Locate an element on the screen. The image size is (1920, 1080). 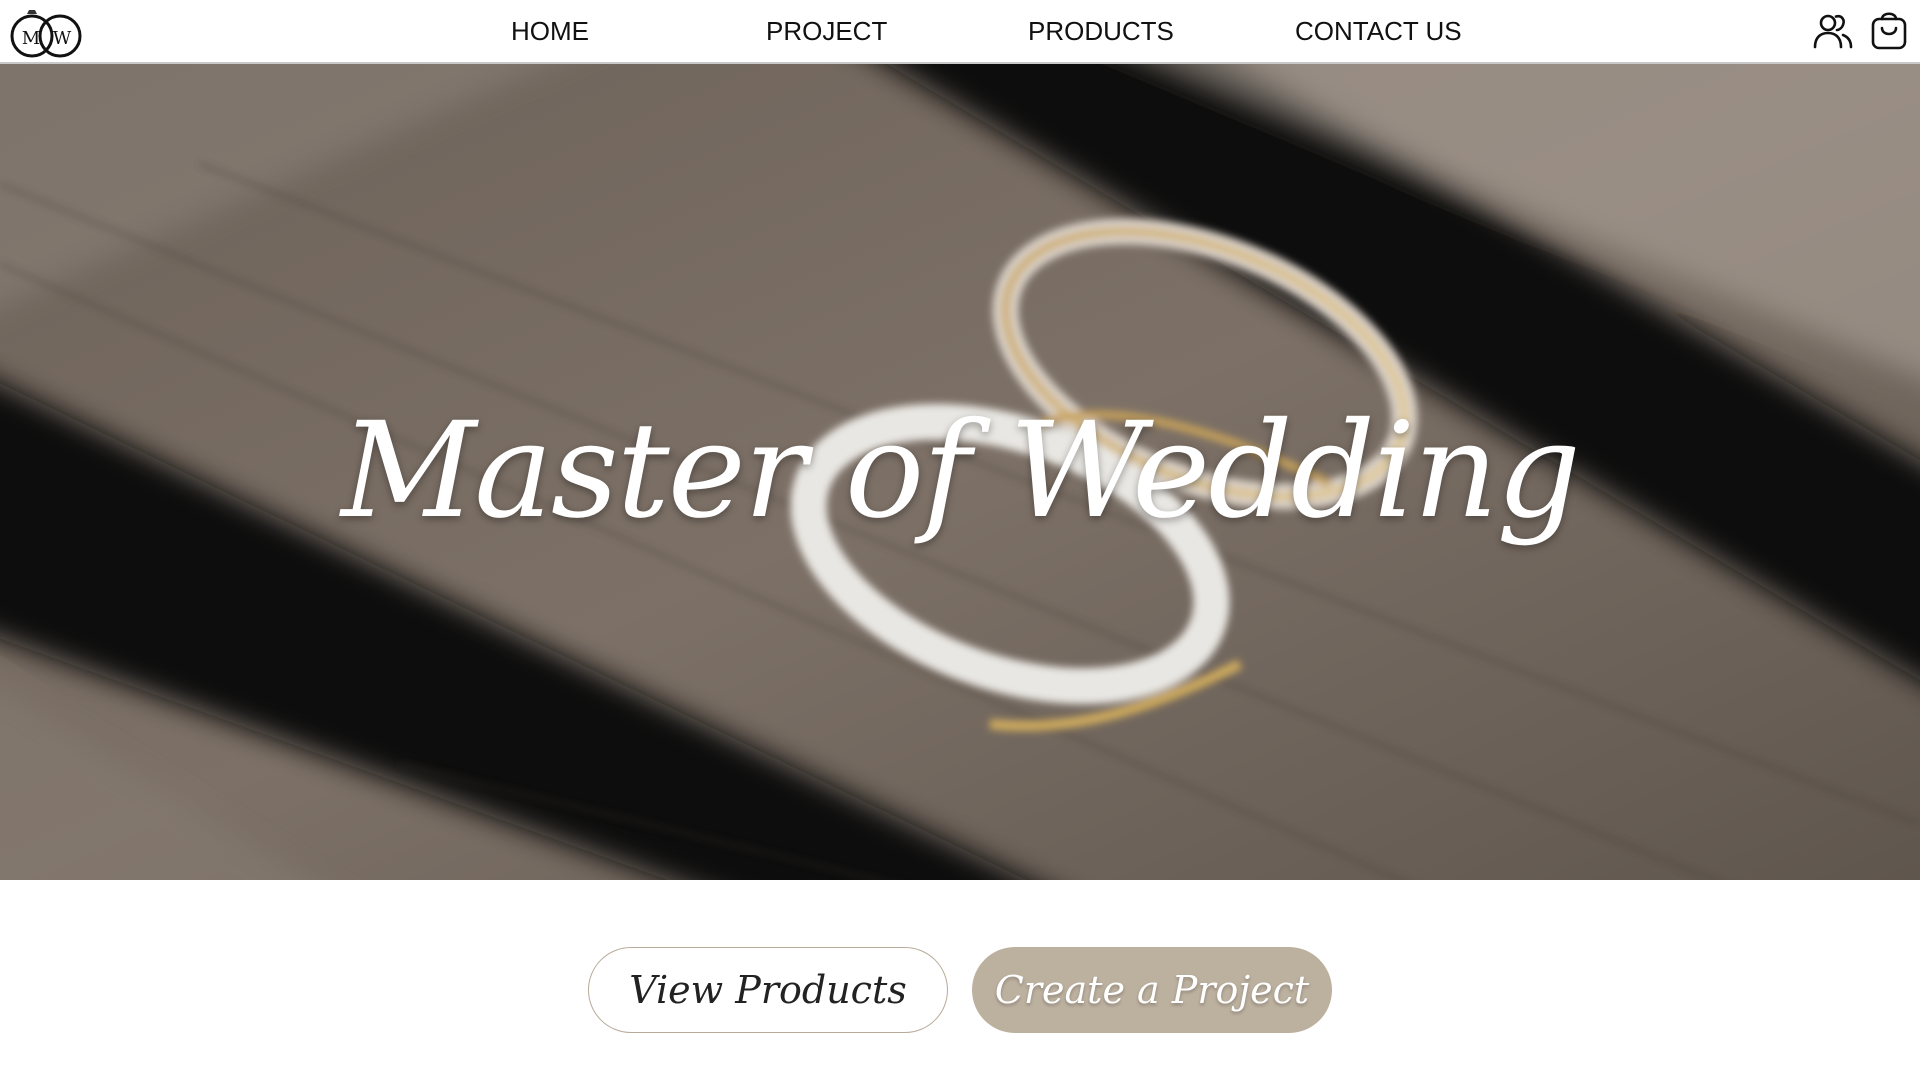
nav-home: HOME is located at coordinates (550, 31).